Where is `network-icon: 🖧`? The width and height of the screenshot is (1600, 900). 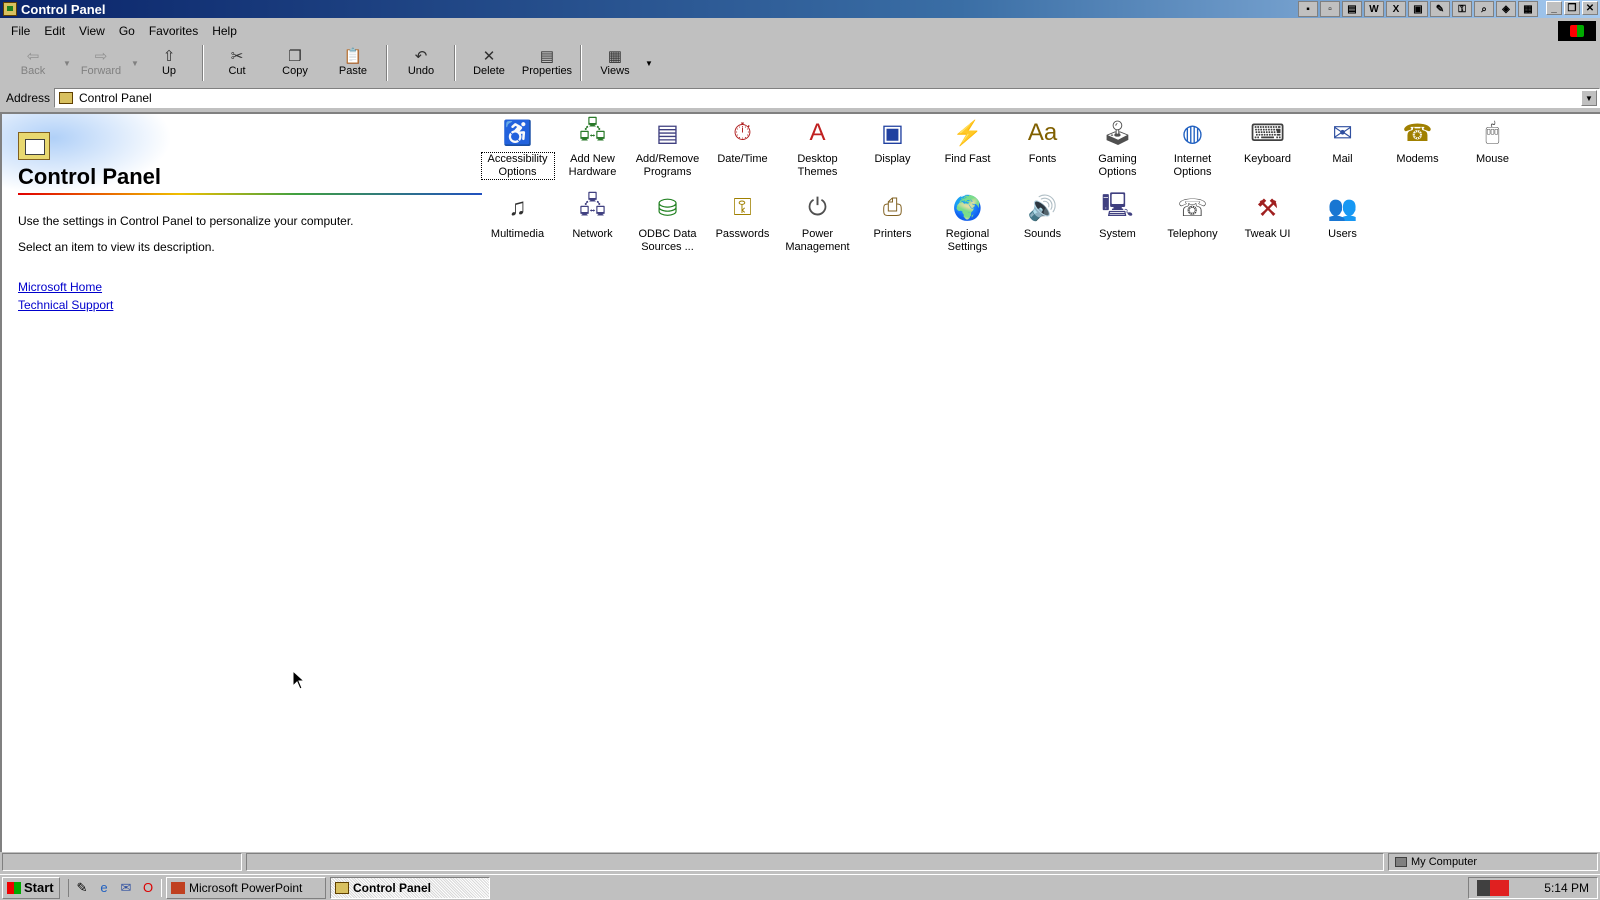 network-icon: 🖧 is located at coordinates (592, 205).